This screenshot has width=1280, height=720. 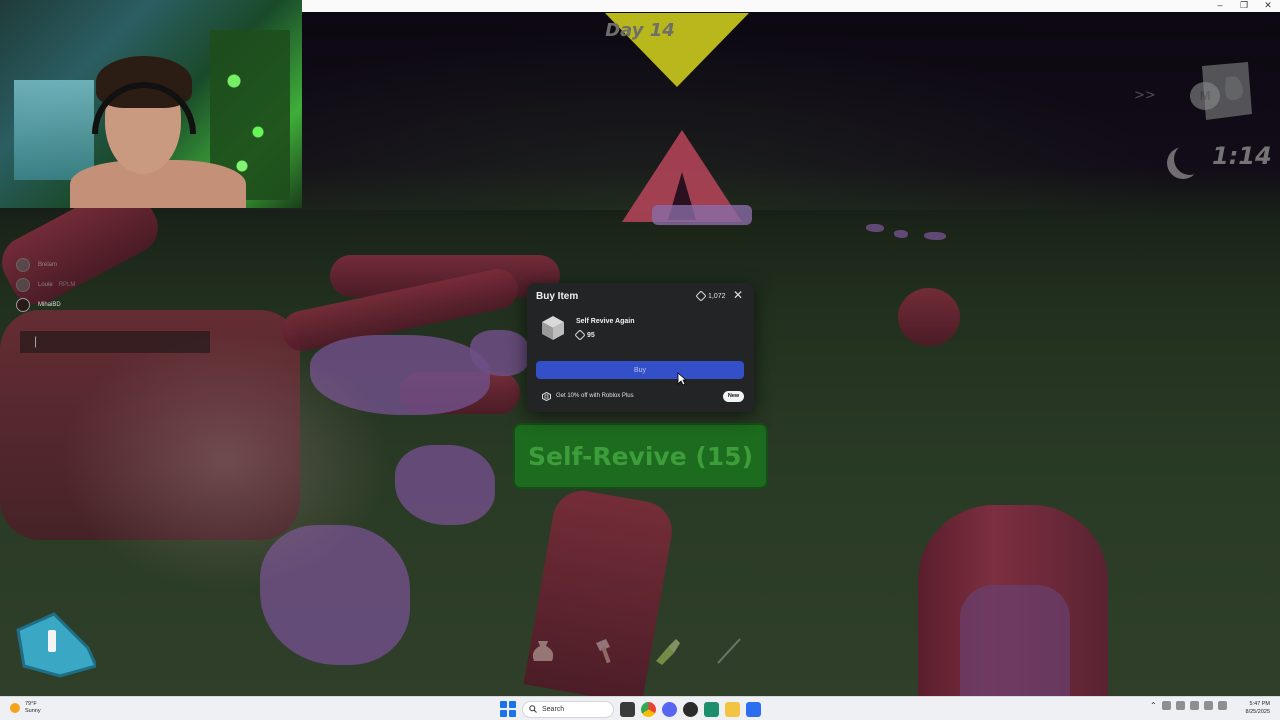 I want to click on item-cube-icon, so click(x=553, y=328).